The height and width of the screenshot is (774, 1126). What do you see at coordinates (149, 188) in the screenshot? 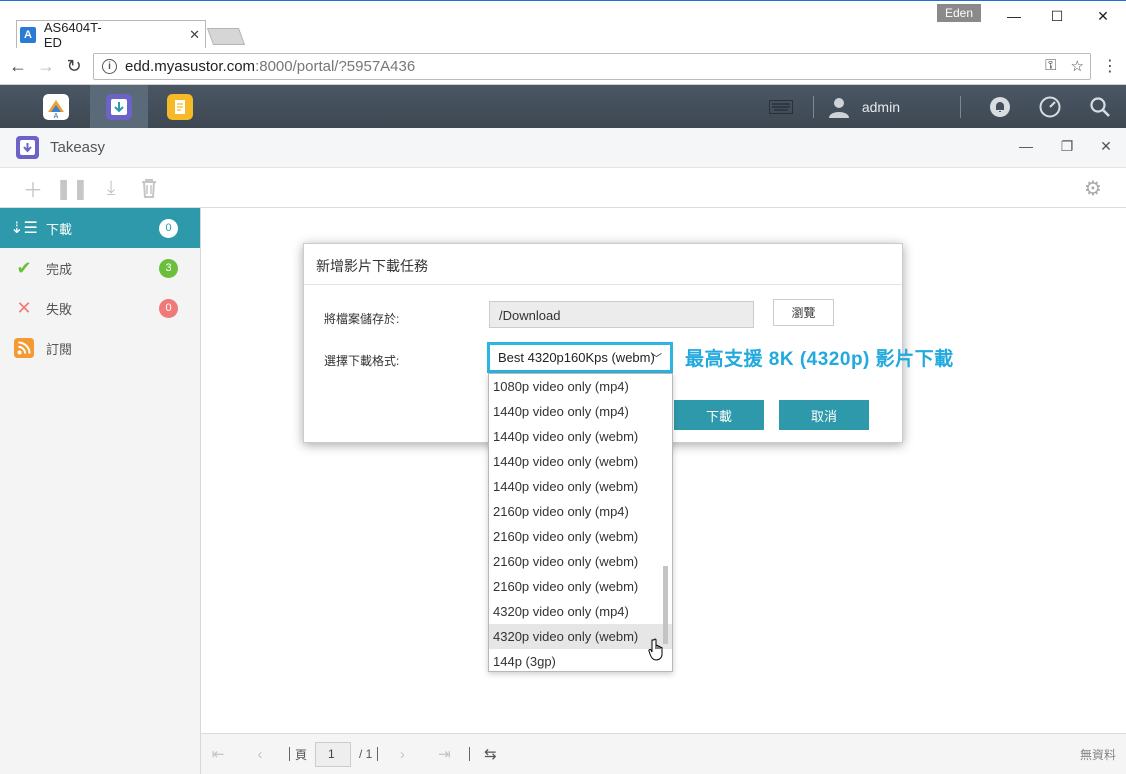
I see `trash-icon` at bounding box center [149, 188].